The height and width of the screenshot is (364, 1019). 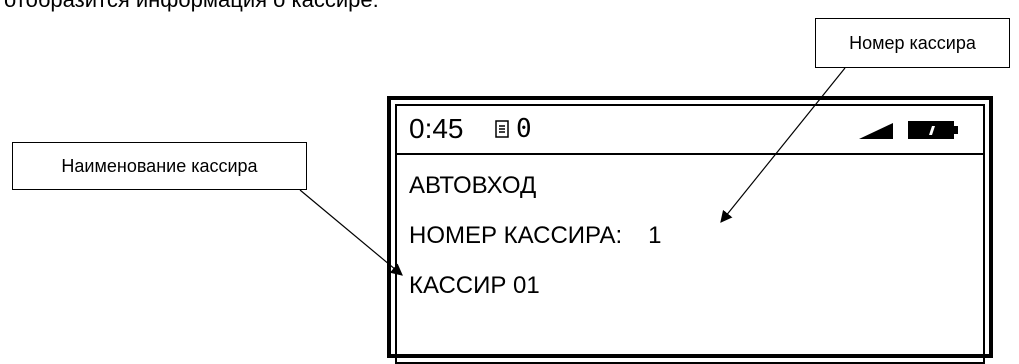 I want to click on callout-cashier-name: Наименование кассира, so click(x=159, y=166).